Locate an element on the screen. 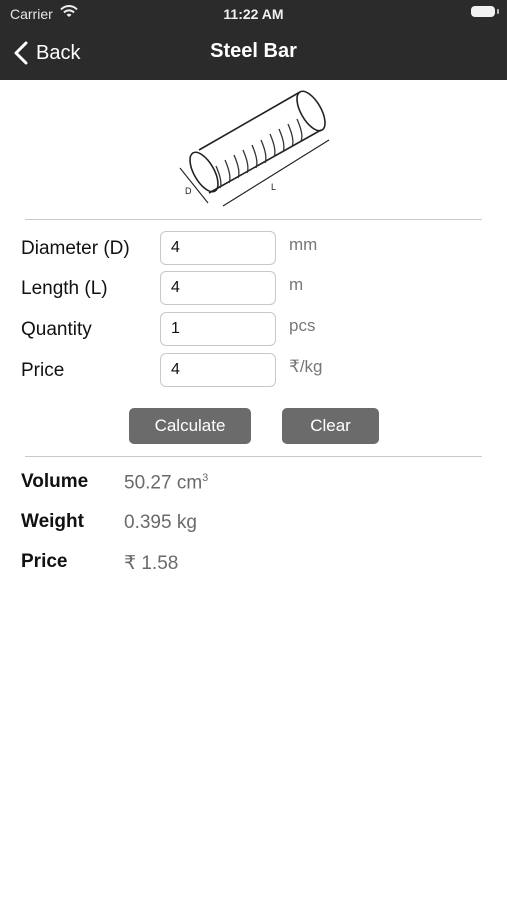 Image resolution: width=507 pixels, height=900 pixels. length-label: Length (L) is located at coordinates (64, 288).